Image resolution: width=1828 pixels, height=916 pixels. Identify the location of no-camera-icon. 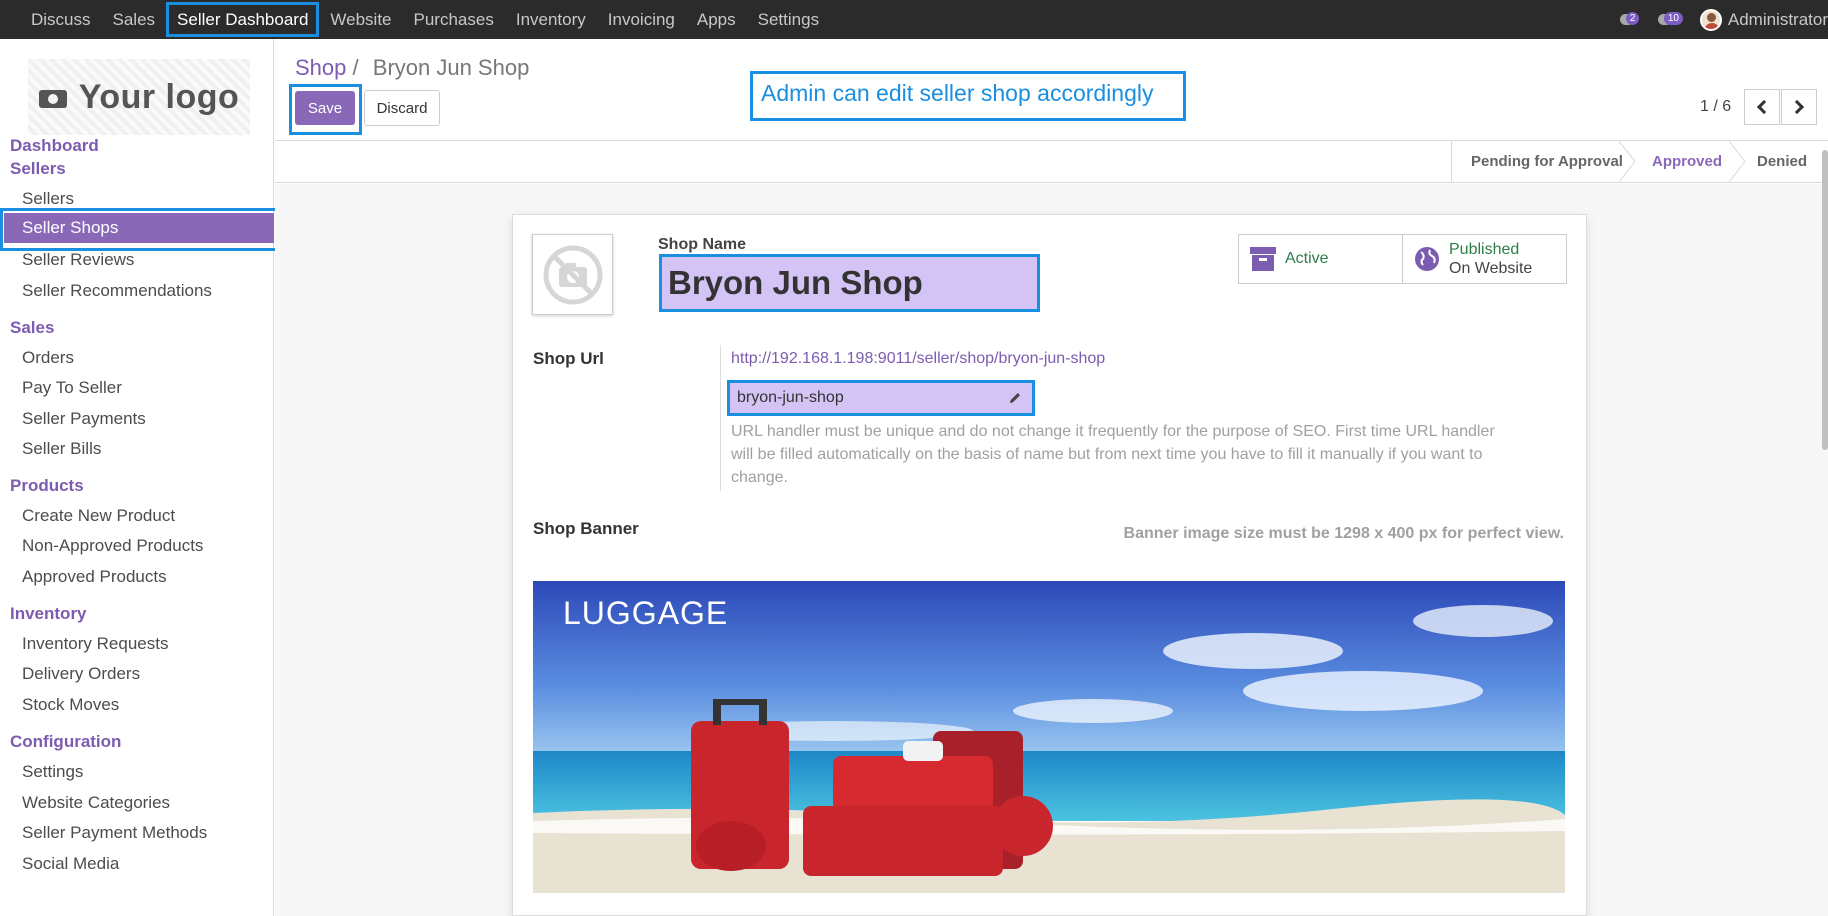
(572, 274).